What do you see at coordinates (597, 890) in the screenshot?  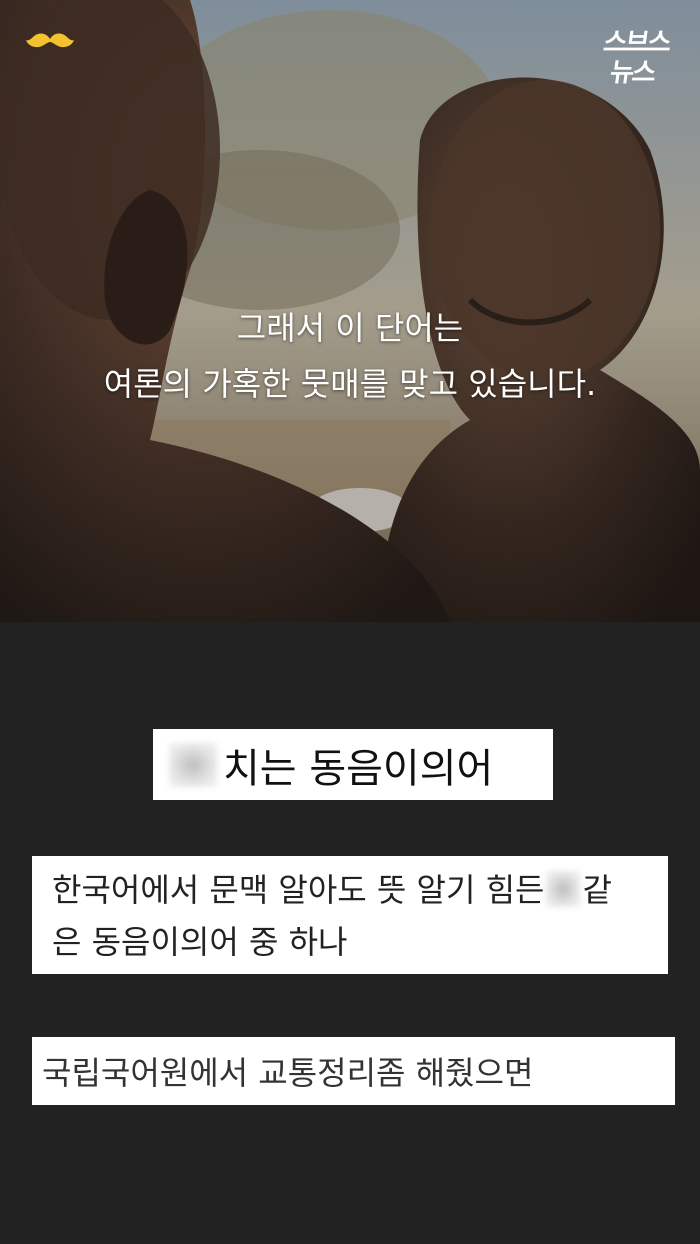 I see `comment-line1-after: 같` at bounding box center [597, 890].